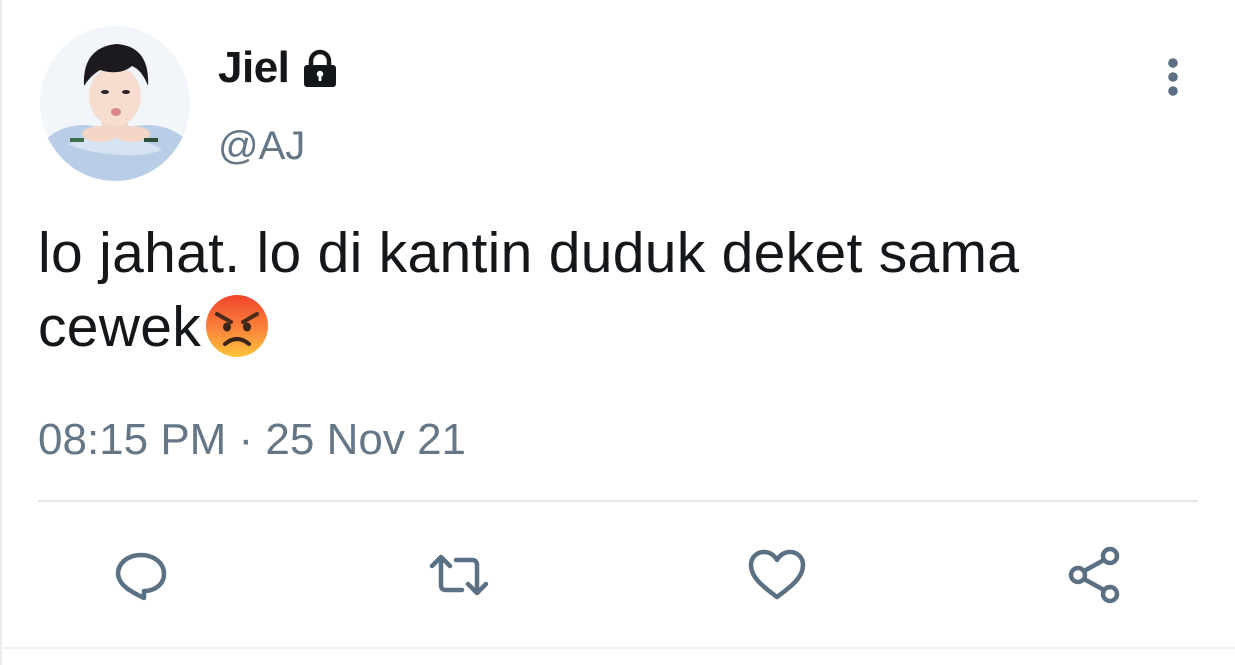 The width and height of the screenshot is (1235, 665). I want to click on speech-bubble-icon, so click(141, 576).